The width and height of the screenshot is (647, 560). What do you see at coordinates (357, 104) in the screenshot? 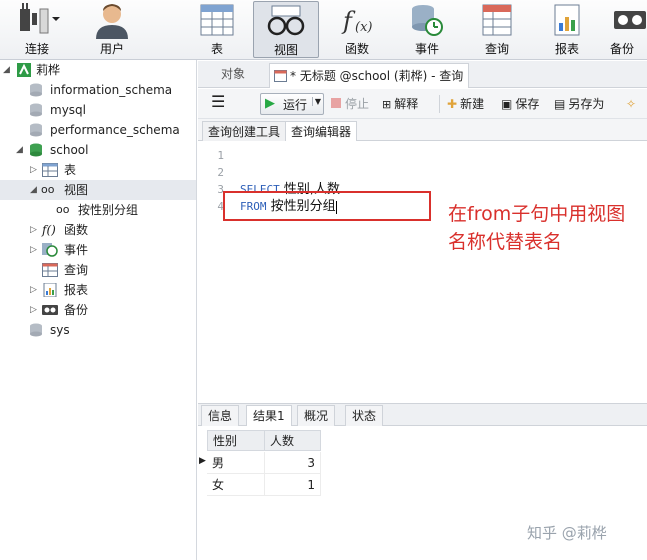
I see `stop-label: 停止` at bounding box center [357, 104].